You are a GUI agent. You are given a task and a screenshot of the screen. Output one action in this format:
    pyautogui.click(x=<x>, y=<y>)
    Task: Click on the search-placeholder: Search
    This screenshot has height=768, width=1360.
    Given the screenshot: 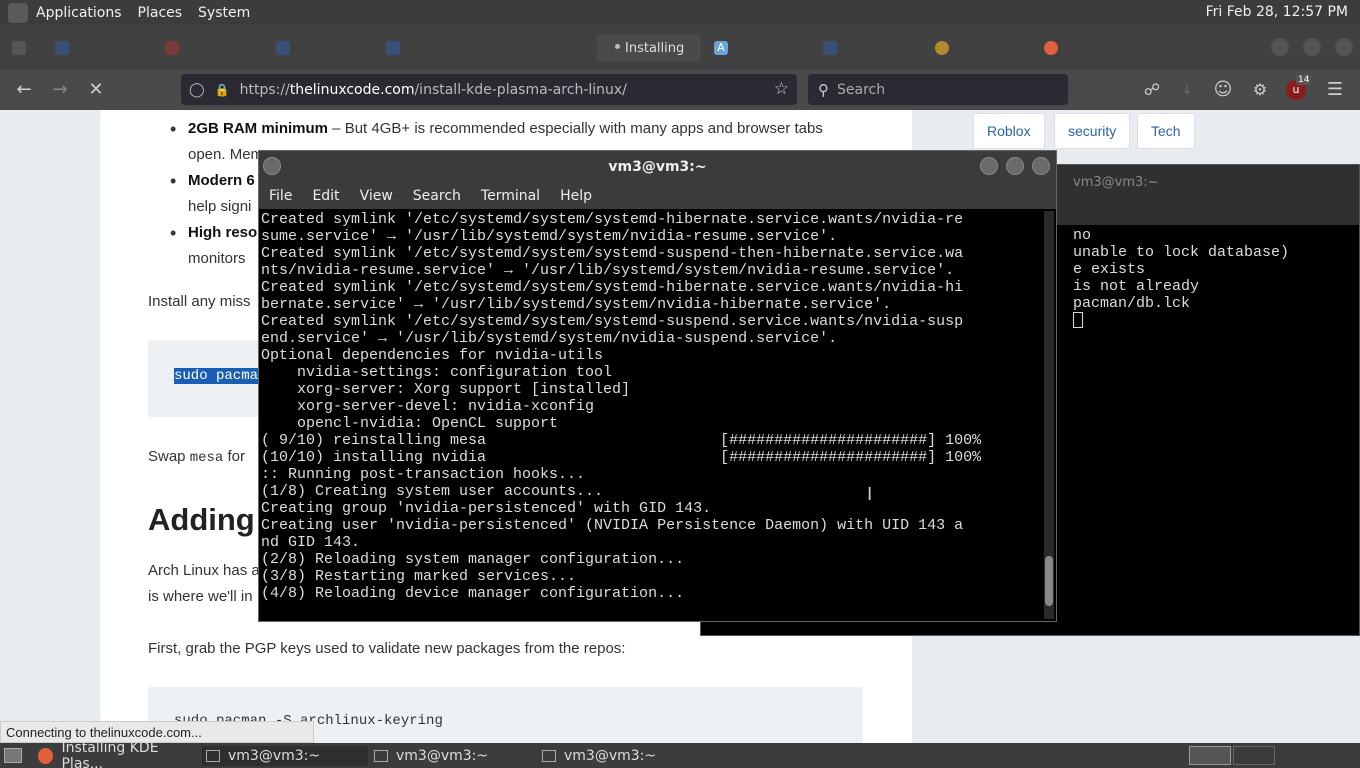 What is the action you would take?
    pyautogui.click(x=861, y=89)
    